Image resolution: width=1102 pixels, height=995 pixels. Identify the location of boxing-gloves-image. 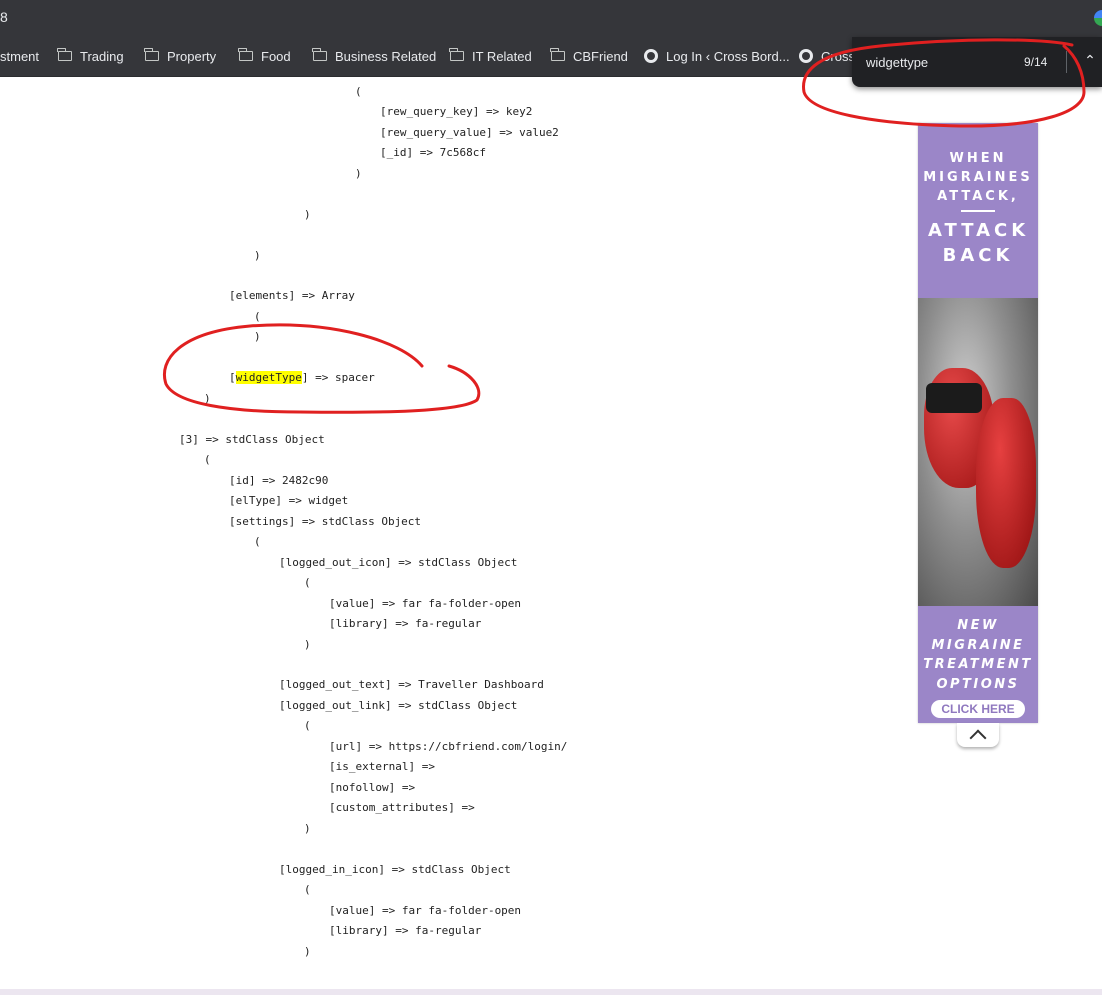
(978, 452).